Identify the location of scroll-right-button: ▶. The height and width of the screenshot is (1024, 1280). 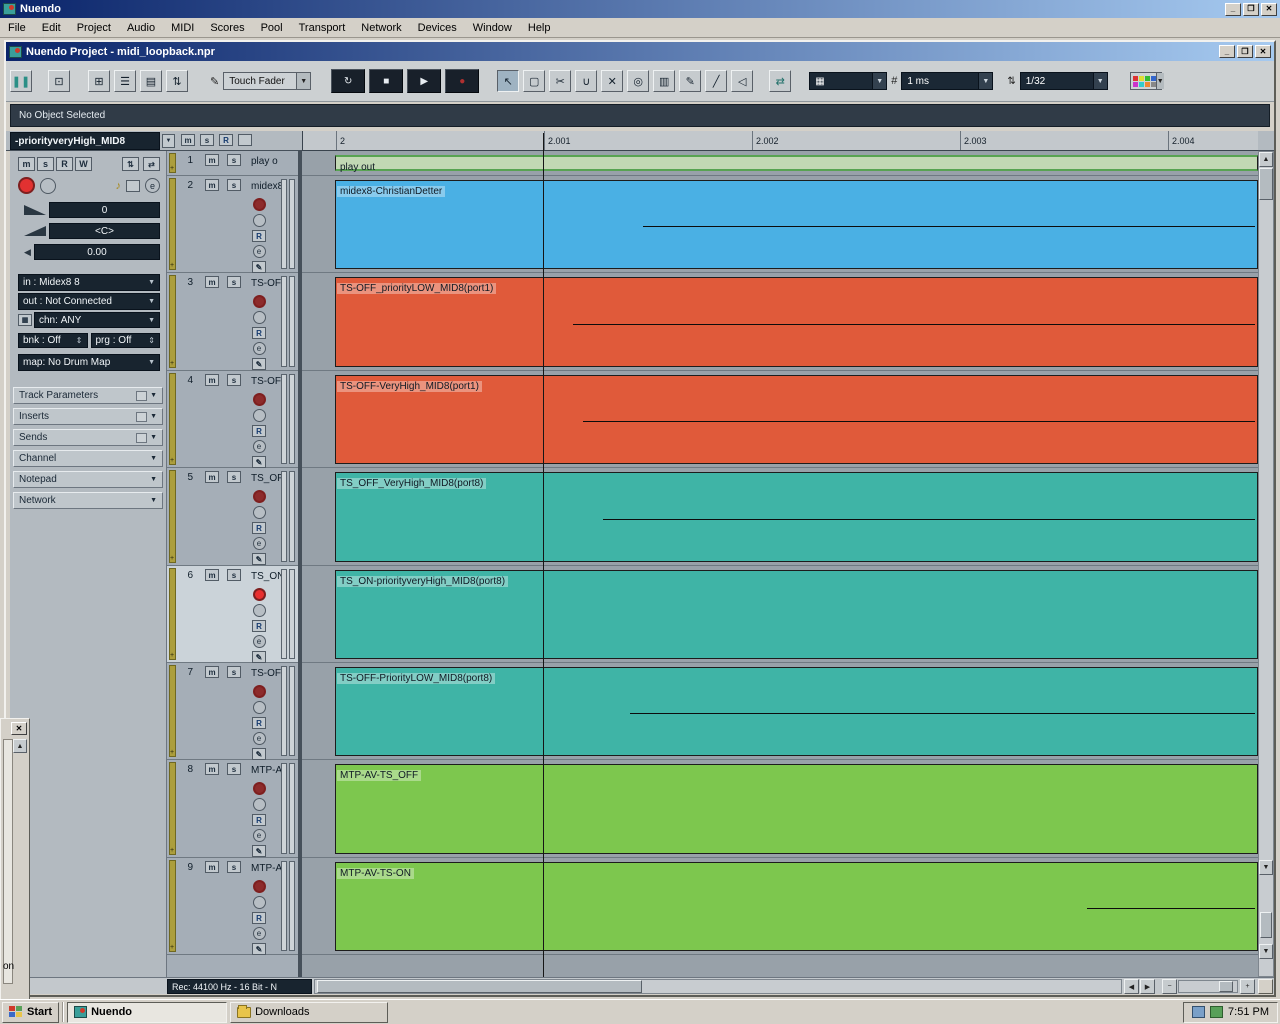
(1147, 986).